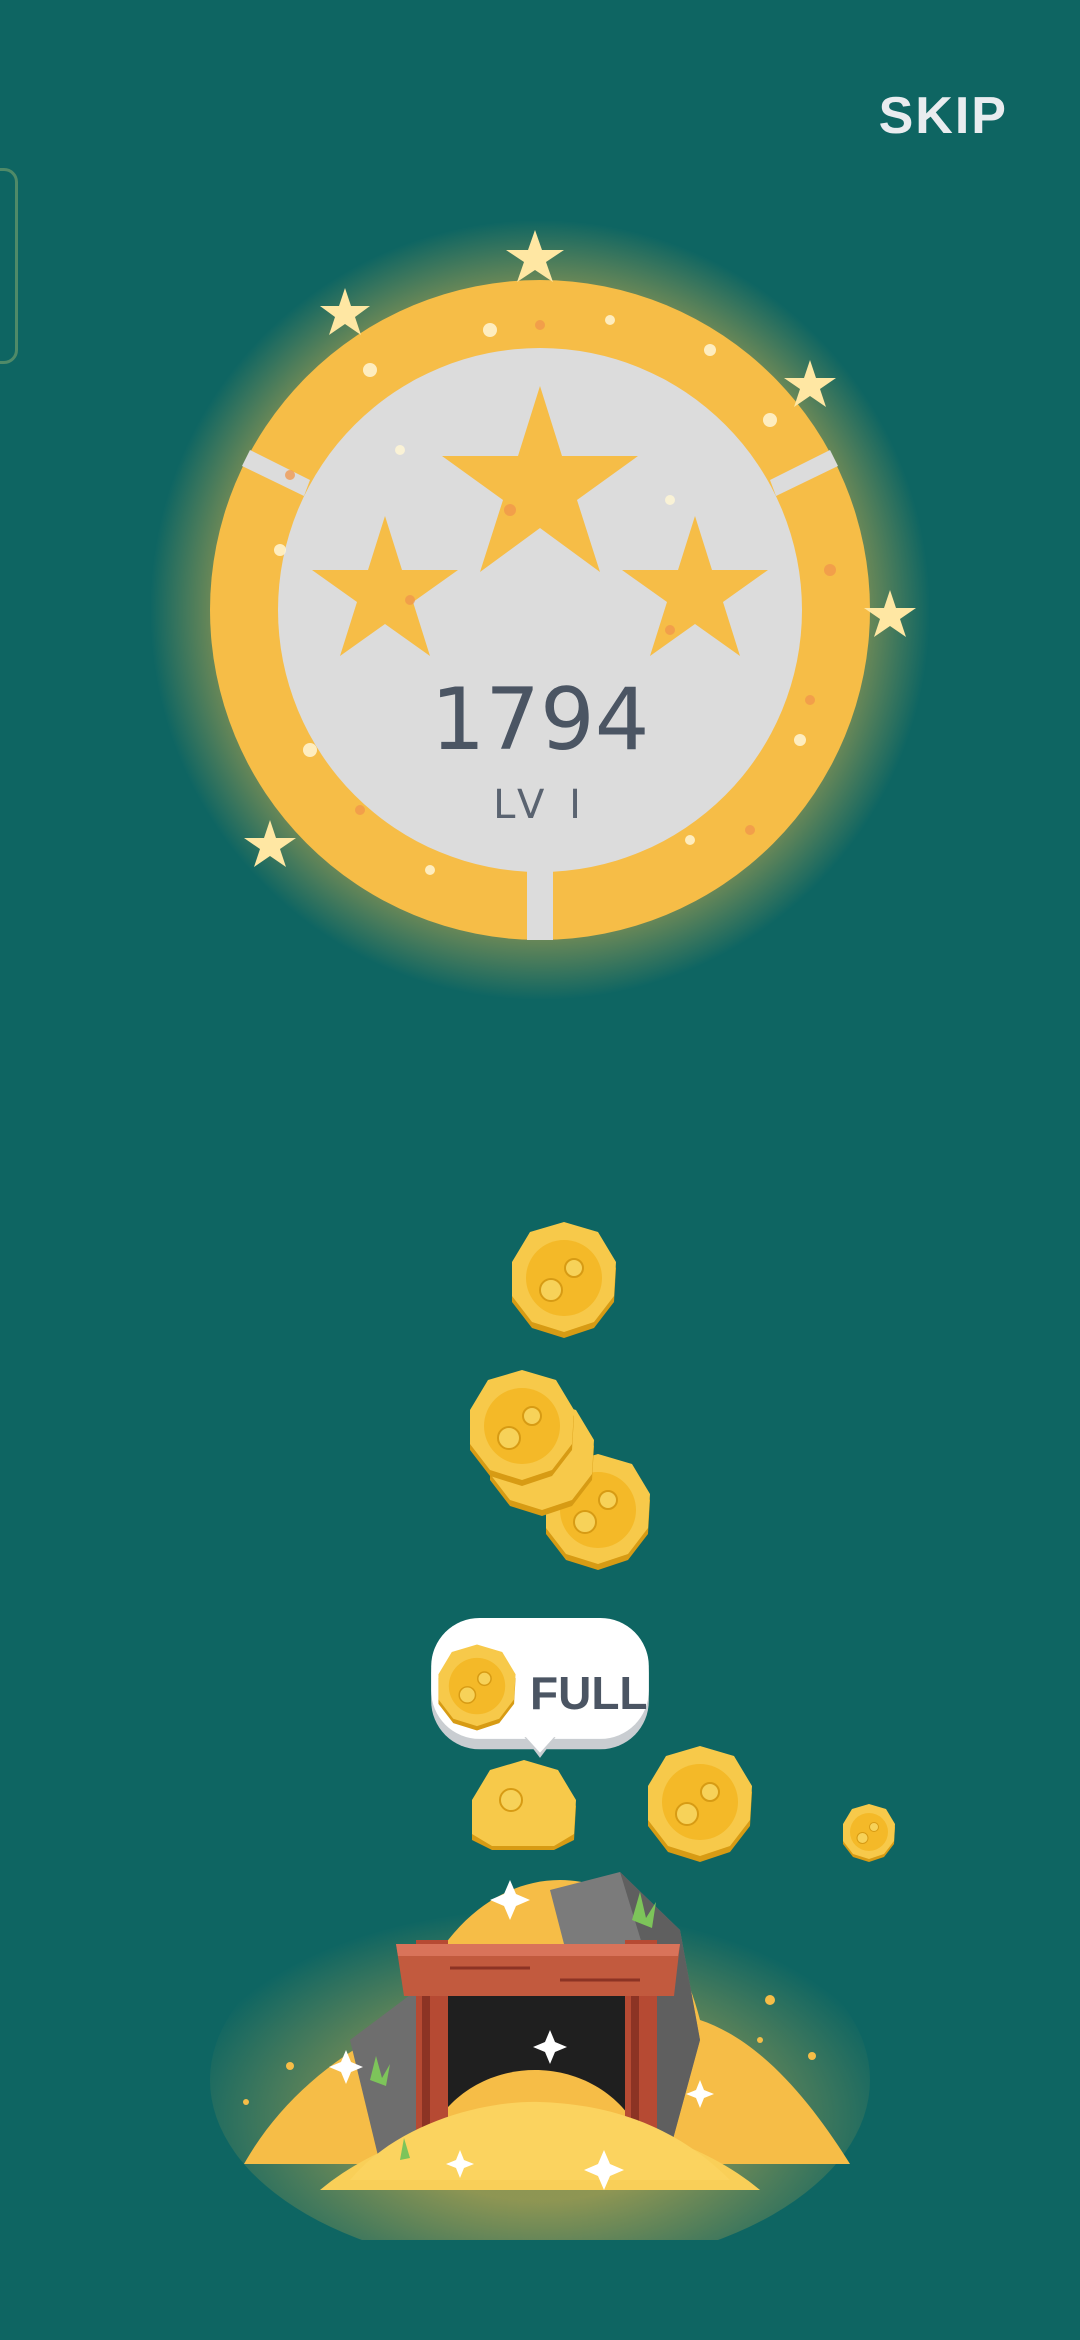  I want to click on mine-status-label: FULL, so click(589, 1693).